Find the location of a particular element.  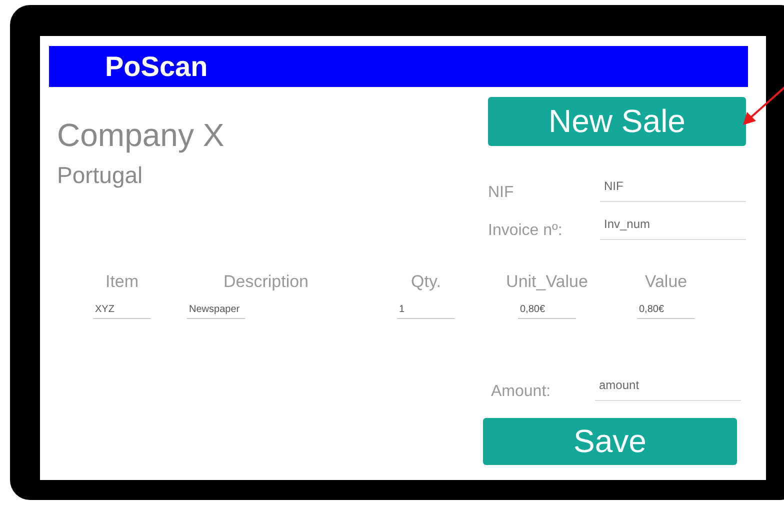

column-header: Qty. is located at coordinates (426, 282).